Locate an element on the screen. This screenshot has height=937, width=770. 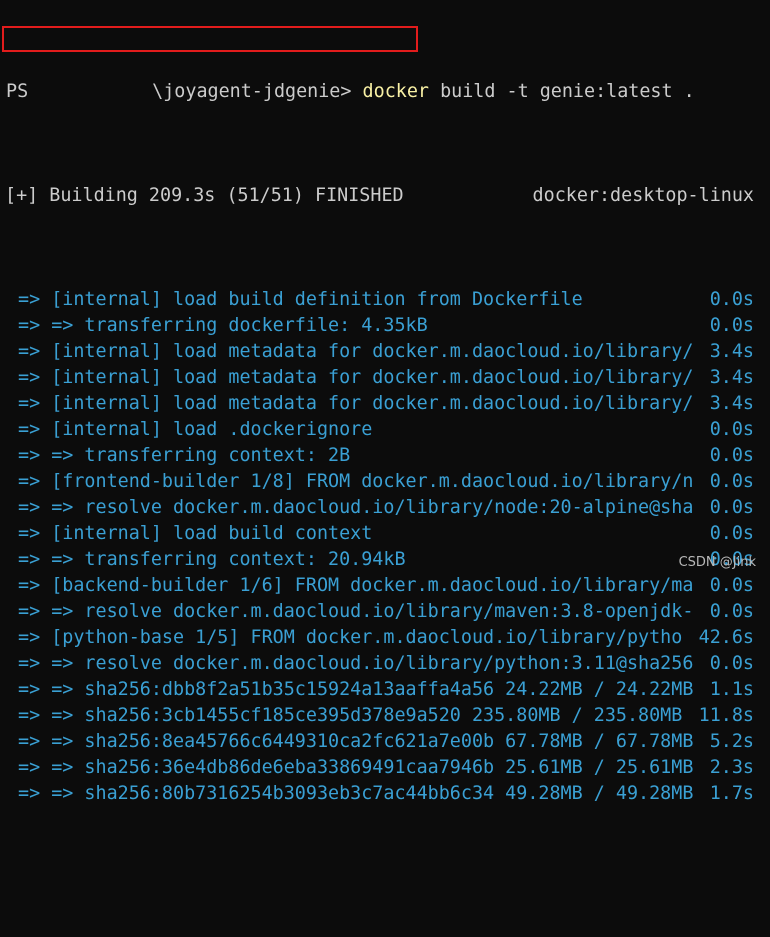
build-step-row: => => transferring context: 2B 0.0s is located at coordinates (385, 456).